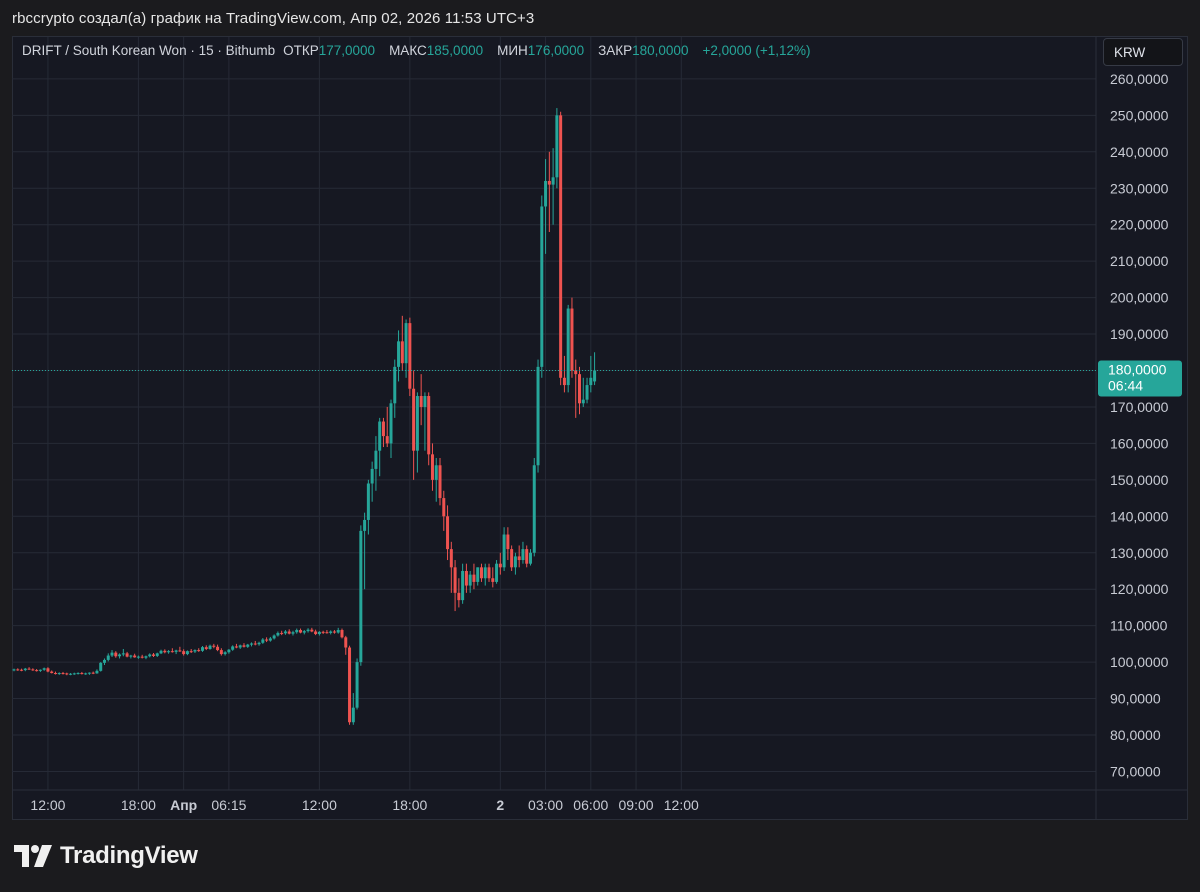 The width and height of the screenshot is (1200, 892). I want to click on price-tick-label: 90,0000, so click(1135, 699).